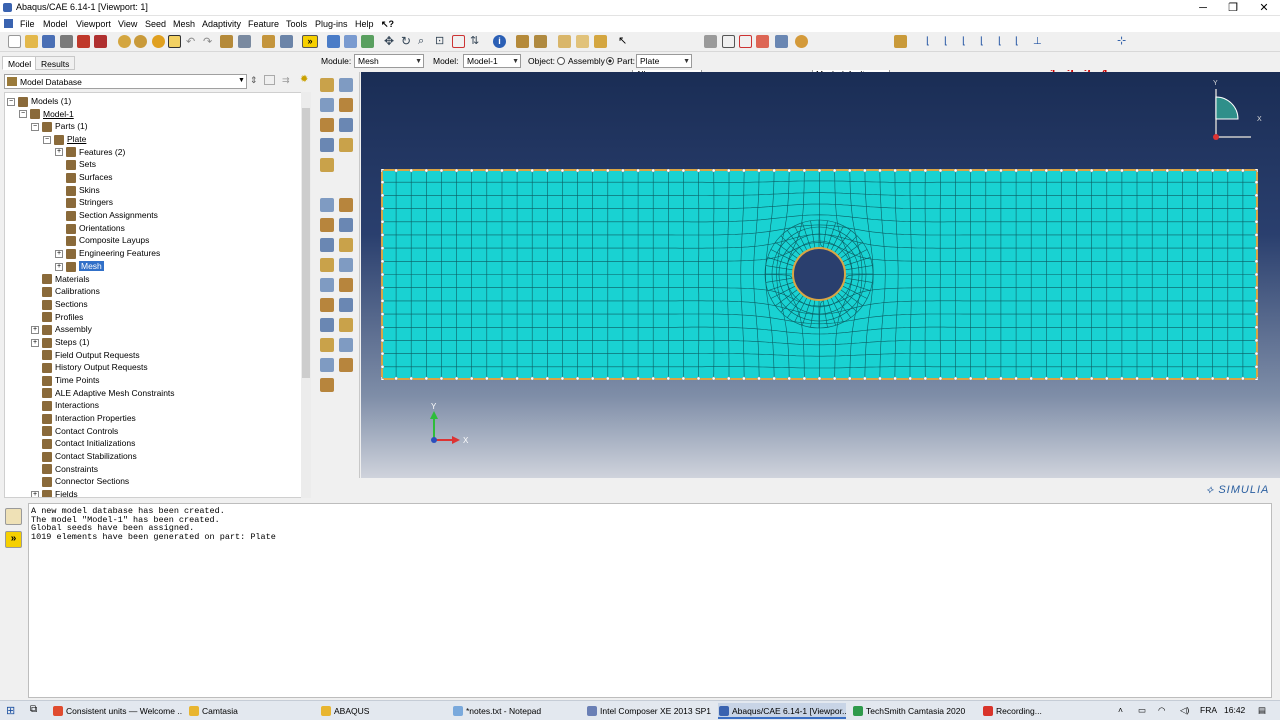 This screenshot has width=1280, height=720. Describe the element at coordinates (65, 405) in the screenshot. I see `tree-node: Interactions` at that location.